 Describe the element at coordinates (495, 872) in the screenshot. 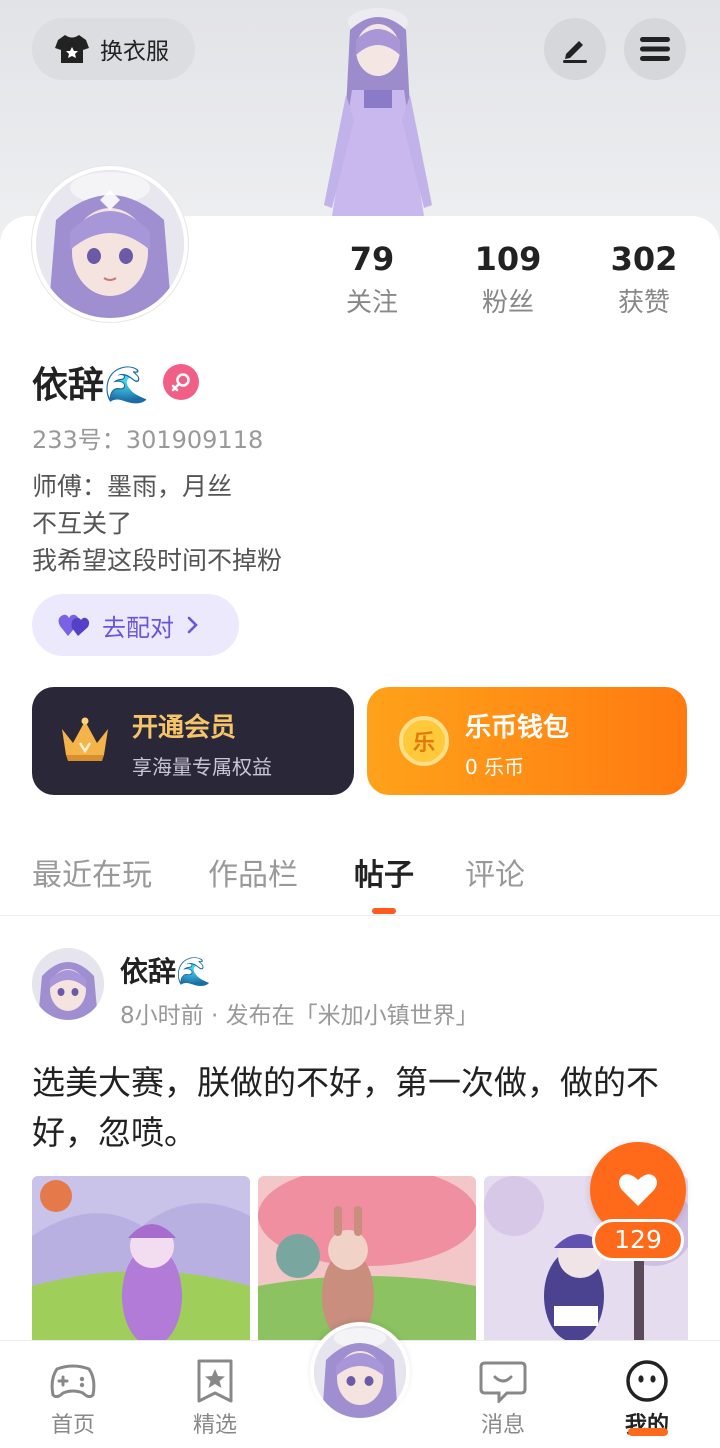

I see `tab-comments: 评论` at that location.